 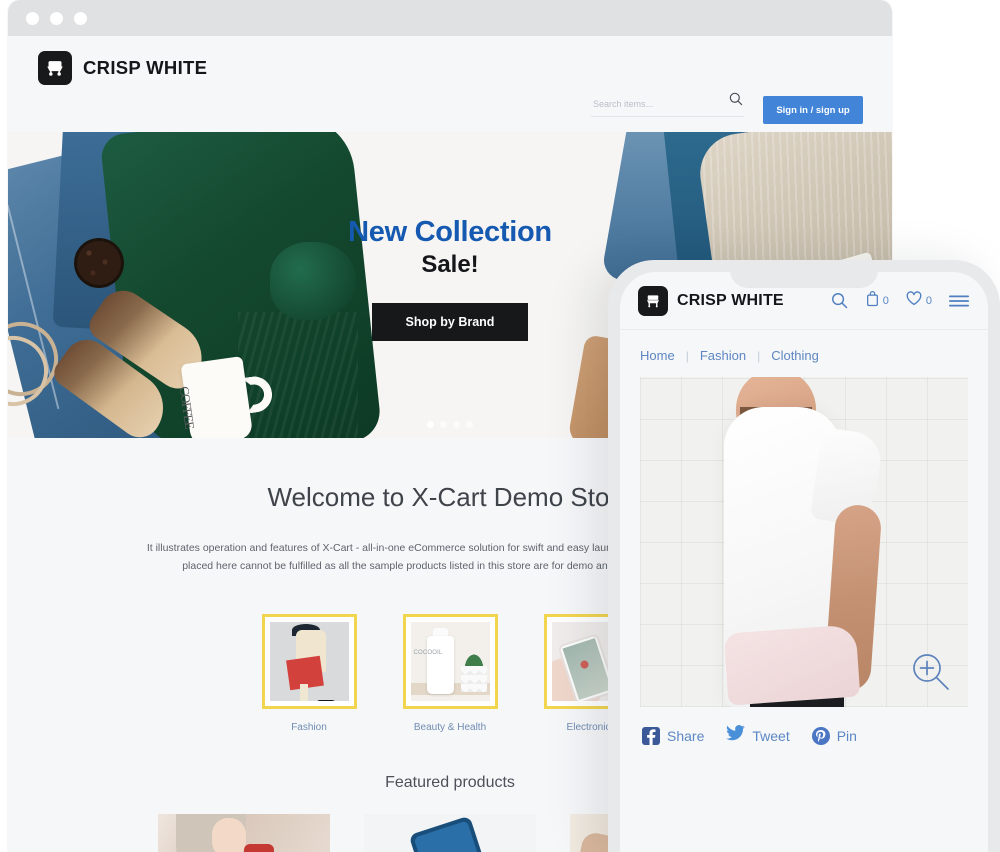 I want to click on magnifier-plus-icon, so click(x=930, y=671).